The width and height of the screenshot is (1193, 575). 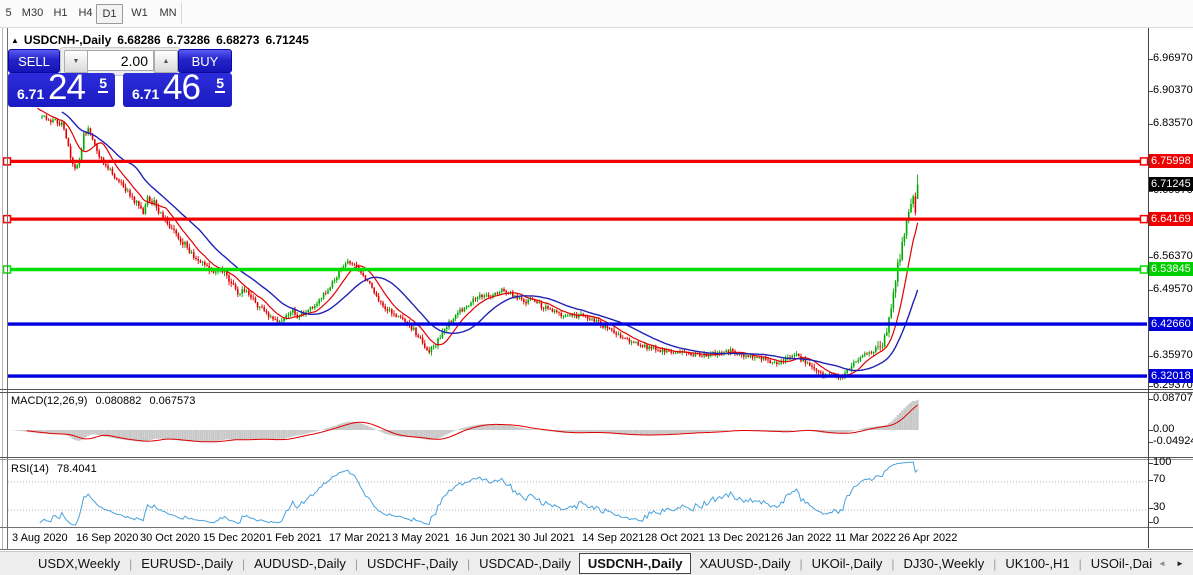 I want to click on price-level-tag: 6.64169, so click(x=1171, y=219).